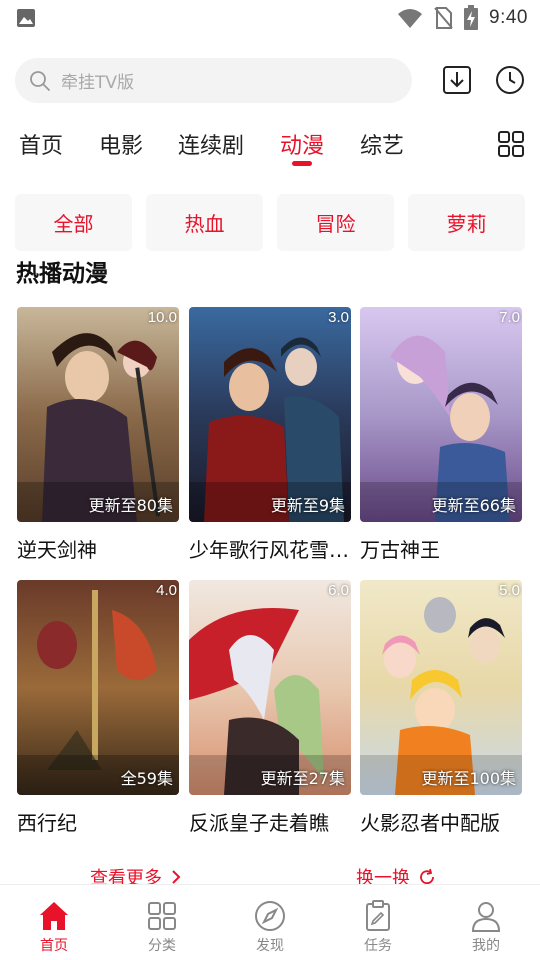 This screenshot has height=960, width=540. Describe the element at coordinates (378, 946) in the screenshot. I see `nav-label: 任务` at that location.